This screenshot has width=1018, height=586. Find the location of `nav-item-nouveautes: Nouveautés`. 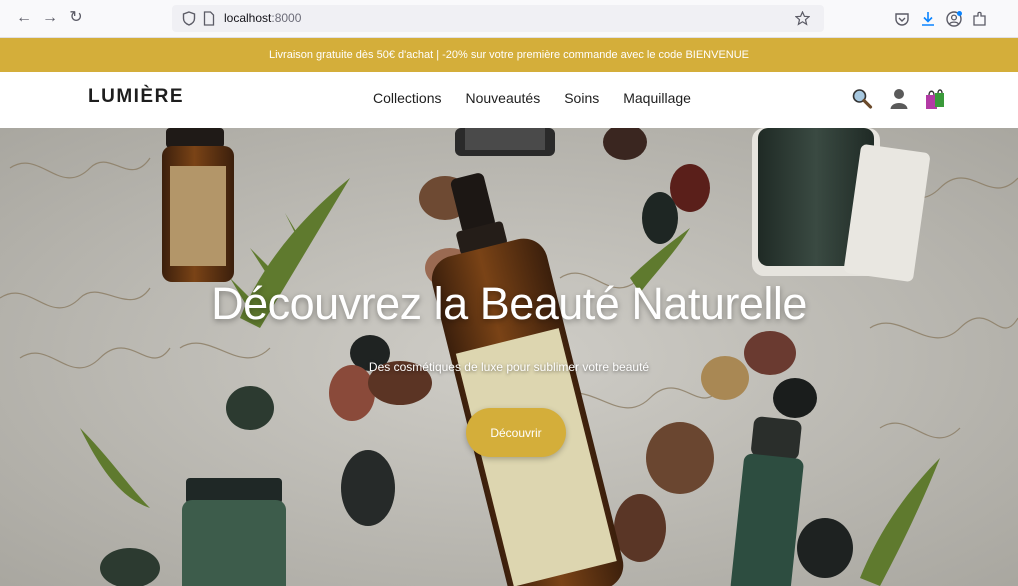

nav-item-nouveautes: Nouveautés is located at coordinates (502, 98).